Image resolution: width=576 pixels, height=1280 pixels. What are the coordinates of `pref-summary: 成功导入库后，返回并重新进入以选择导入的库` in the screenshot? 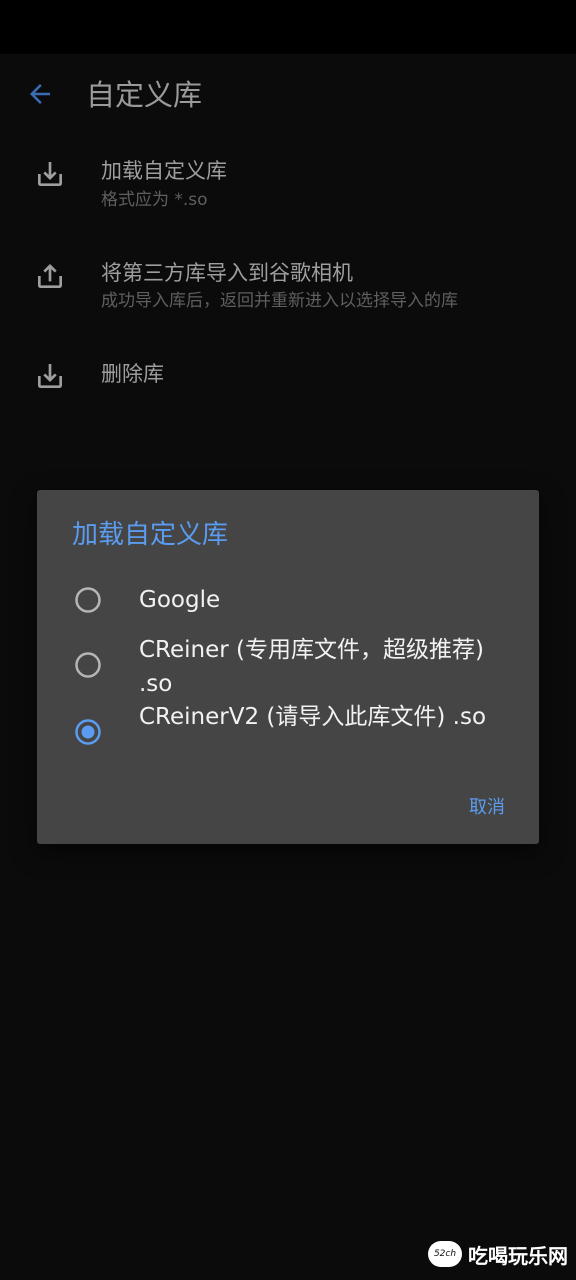 It's located at (279, 301).